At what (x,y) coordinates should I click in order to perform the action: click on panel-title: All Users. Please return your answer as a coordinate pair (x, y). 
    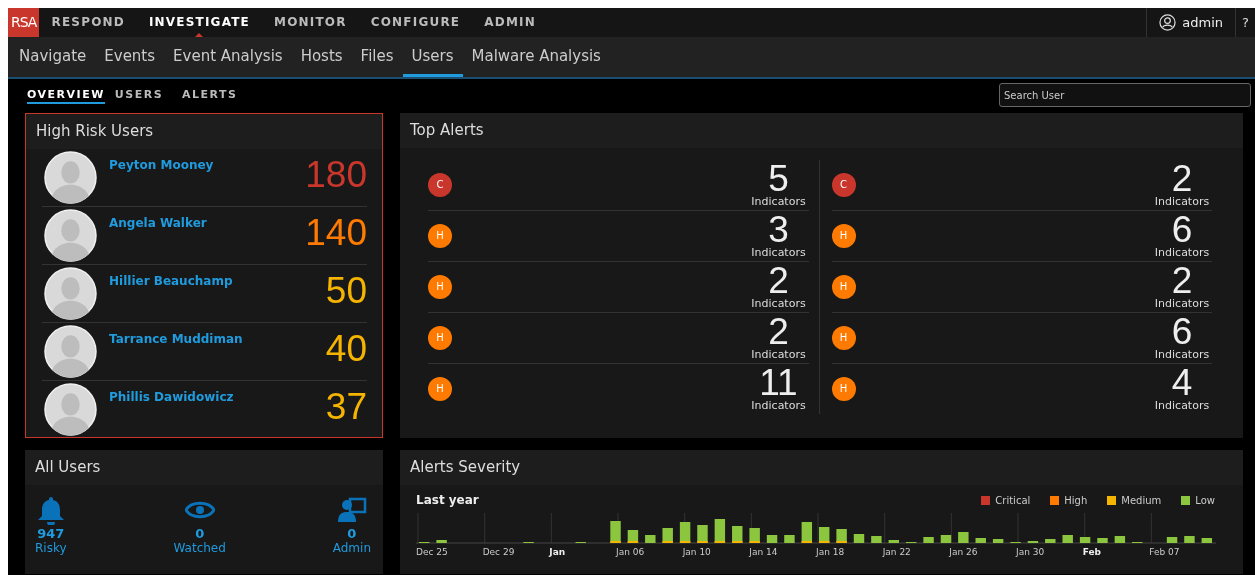
    Looking at the image, I should click on (204, 467).